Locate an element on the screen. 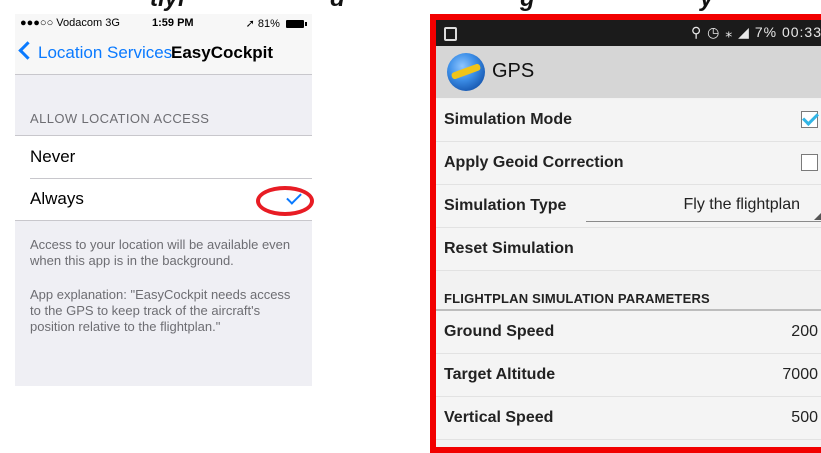  setting-label: Apply Geoid Correction is located at coordinates (534, 162).